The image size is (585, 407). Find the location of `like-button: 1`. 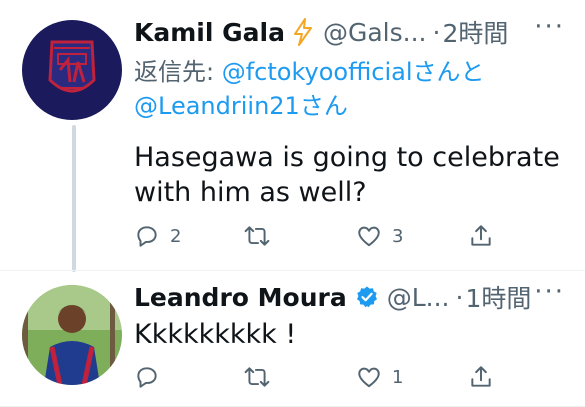

like-button: 1 is located at coordinates (379, 377).